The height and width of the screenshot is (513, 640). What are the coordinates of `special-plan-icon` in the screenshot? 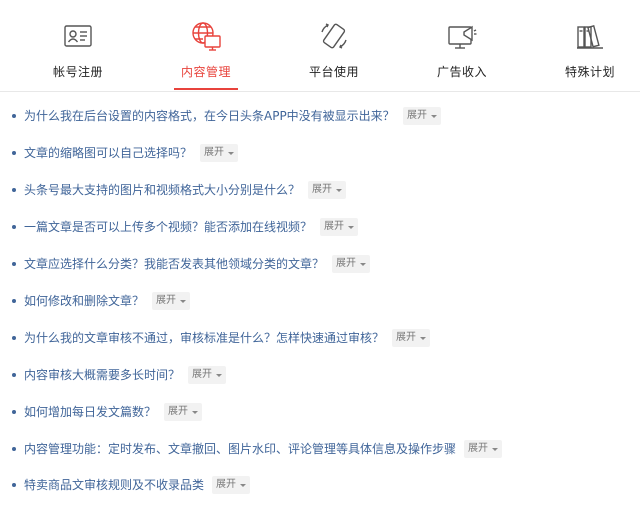 It's located at (590, 36).